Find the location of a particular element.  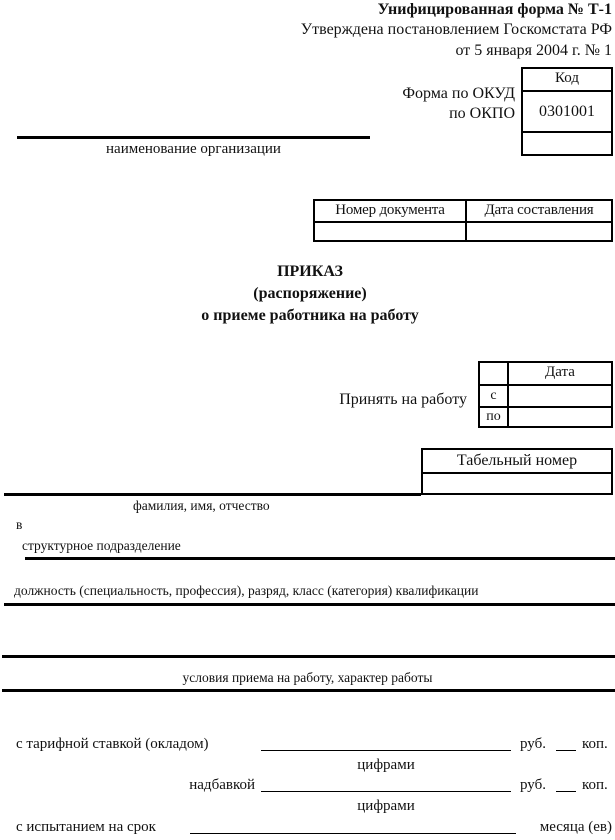

bonus-rub-unit: руб. is located at coordinates (533, 785).